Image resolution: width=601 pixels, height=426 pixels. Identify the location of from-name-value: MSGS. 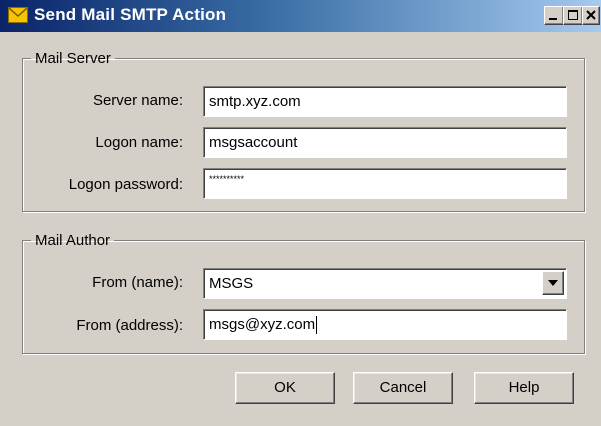
(231, 283).